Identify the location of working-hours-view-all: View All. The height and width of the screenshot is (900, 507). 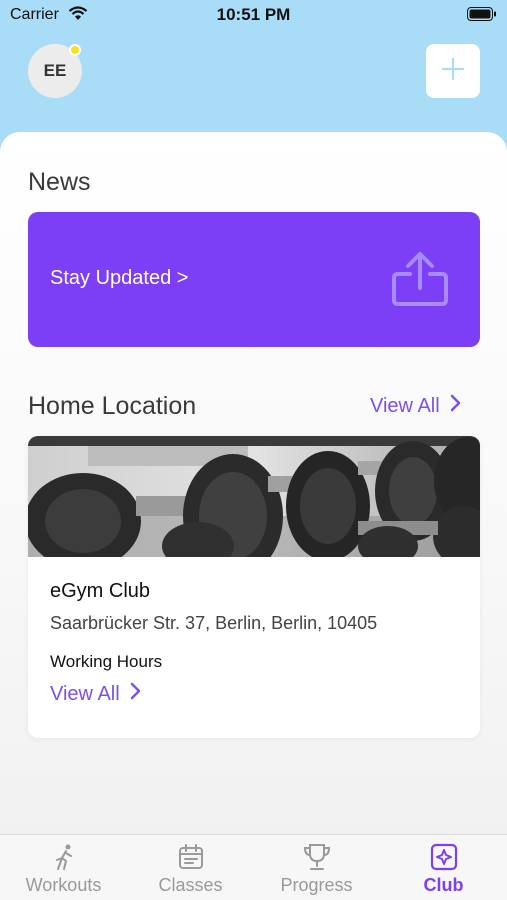
(95, 694).